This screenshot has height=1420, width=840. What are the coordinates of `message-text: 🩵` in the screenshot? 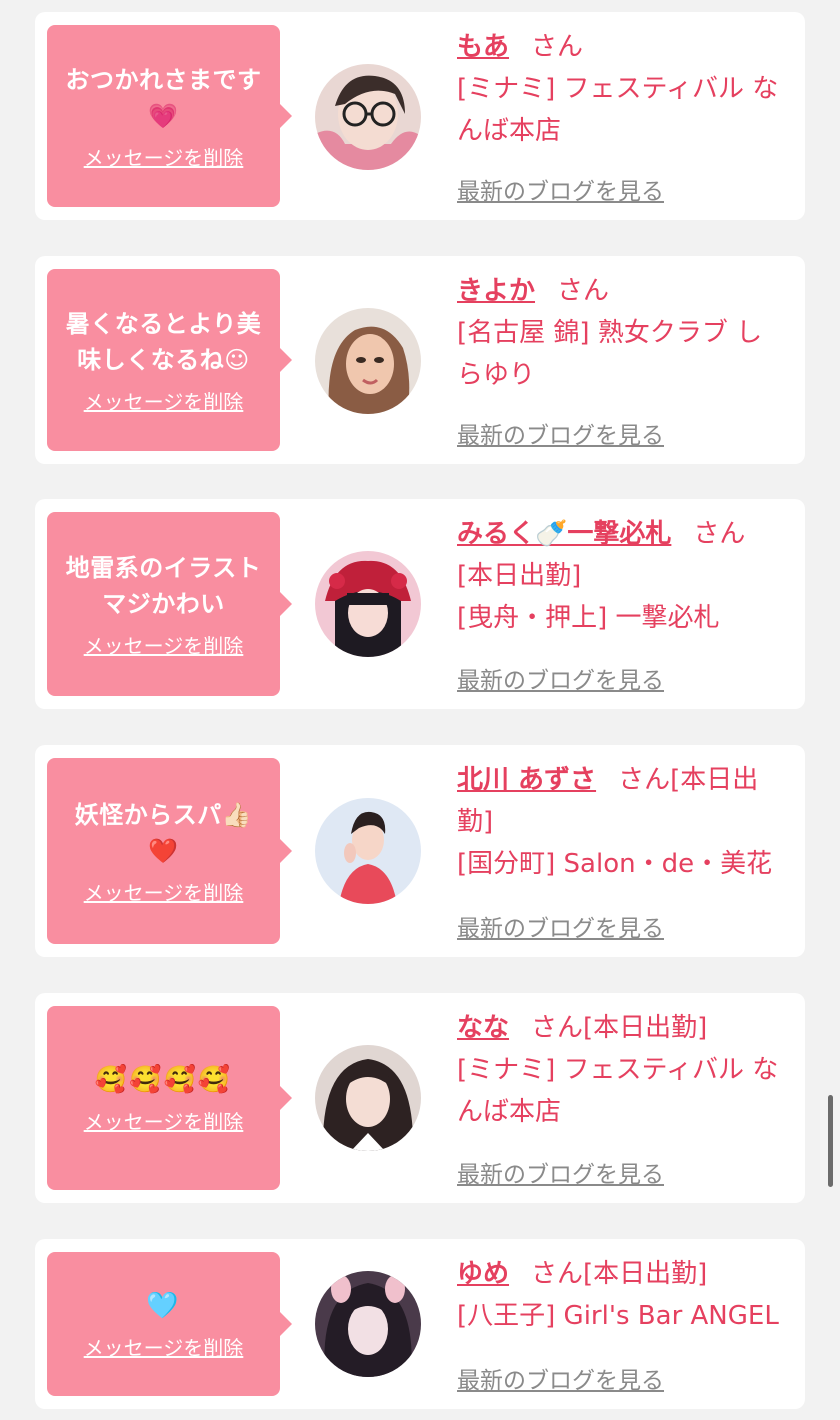 It's located at (163, 1306).